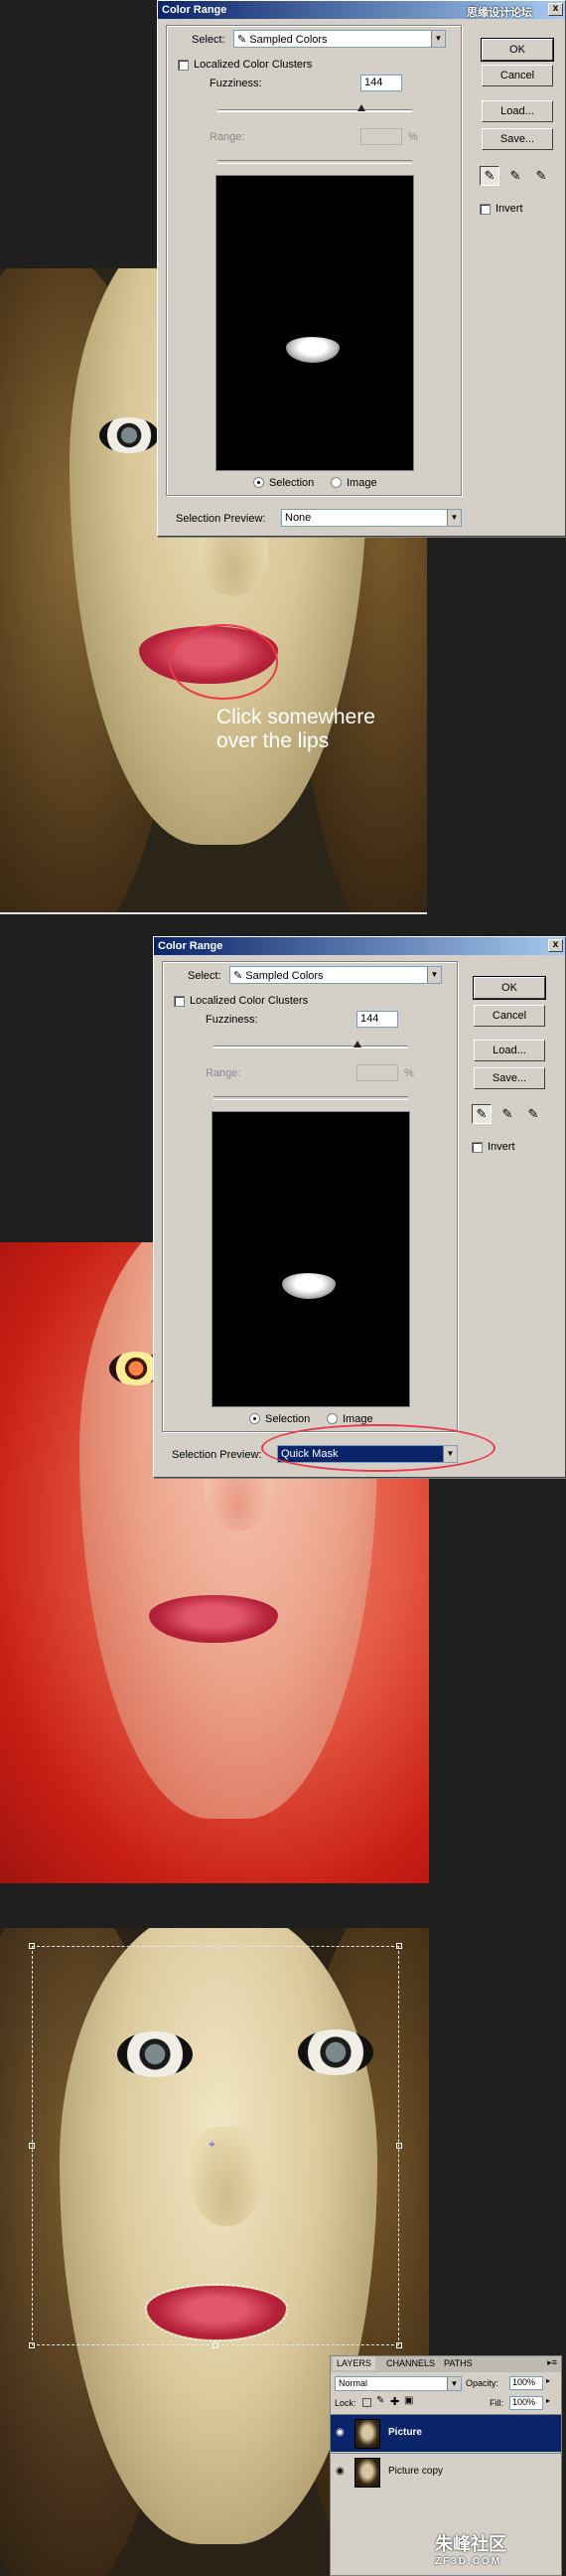 The image size is (566, 2576). What do you see at coordinates (362, 483) in the screenshot?
I see `image-radio-label: Image` at bounding box center [362, 483].